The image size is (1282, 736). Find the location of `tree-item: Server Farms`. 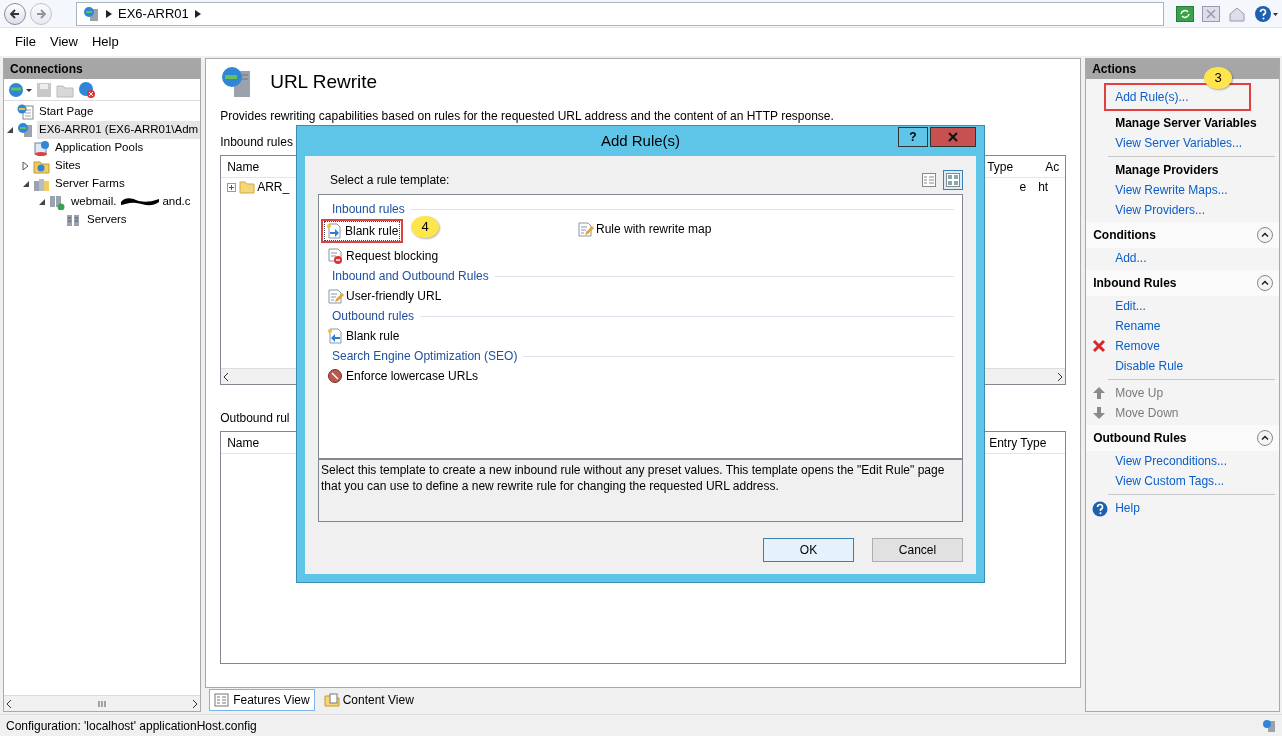

tree-item: Server Farms is located at coordinates (90, 184).